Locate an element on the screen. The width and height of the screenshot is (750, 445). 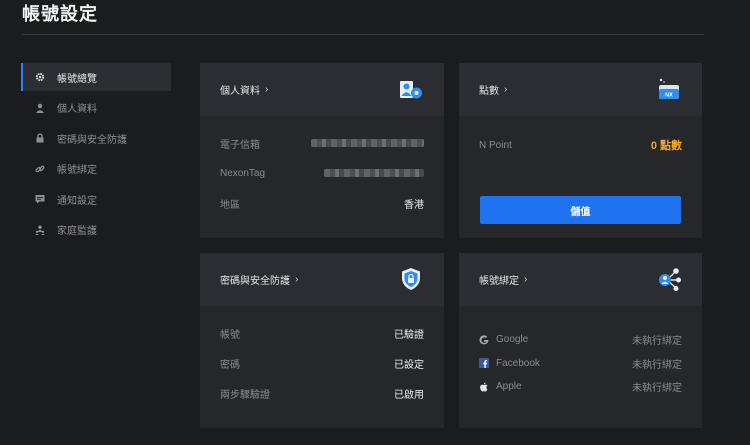
security-row-value: 已驗證 is located at coordinates (409, 335).